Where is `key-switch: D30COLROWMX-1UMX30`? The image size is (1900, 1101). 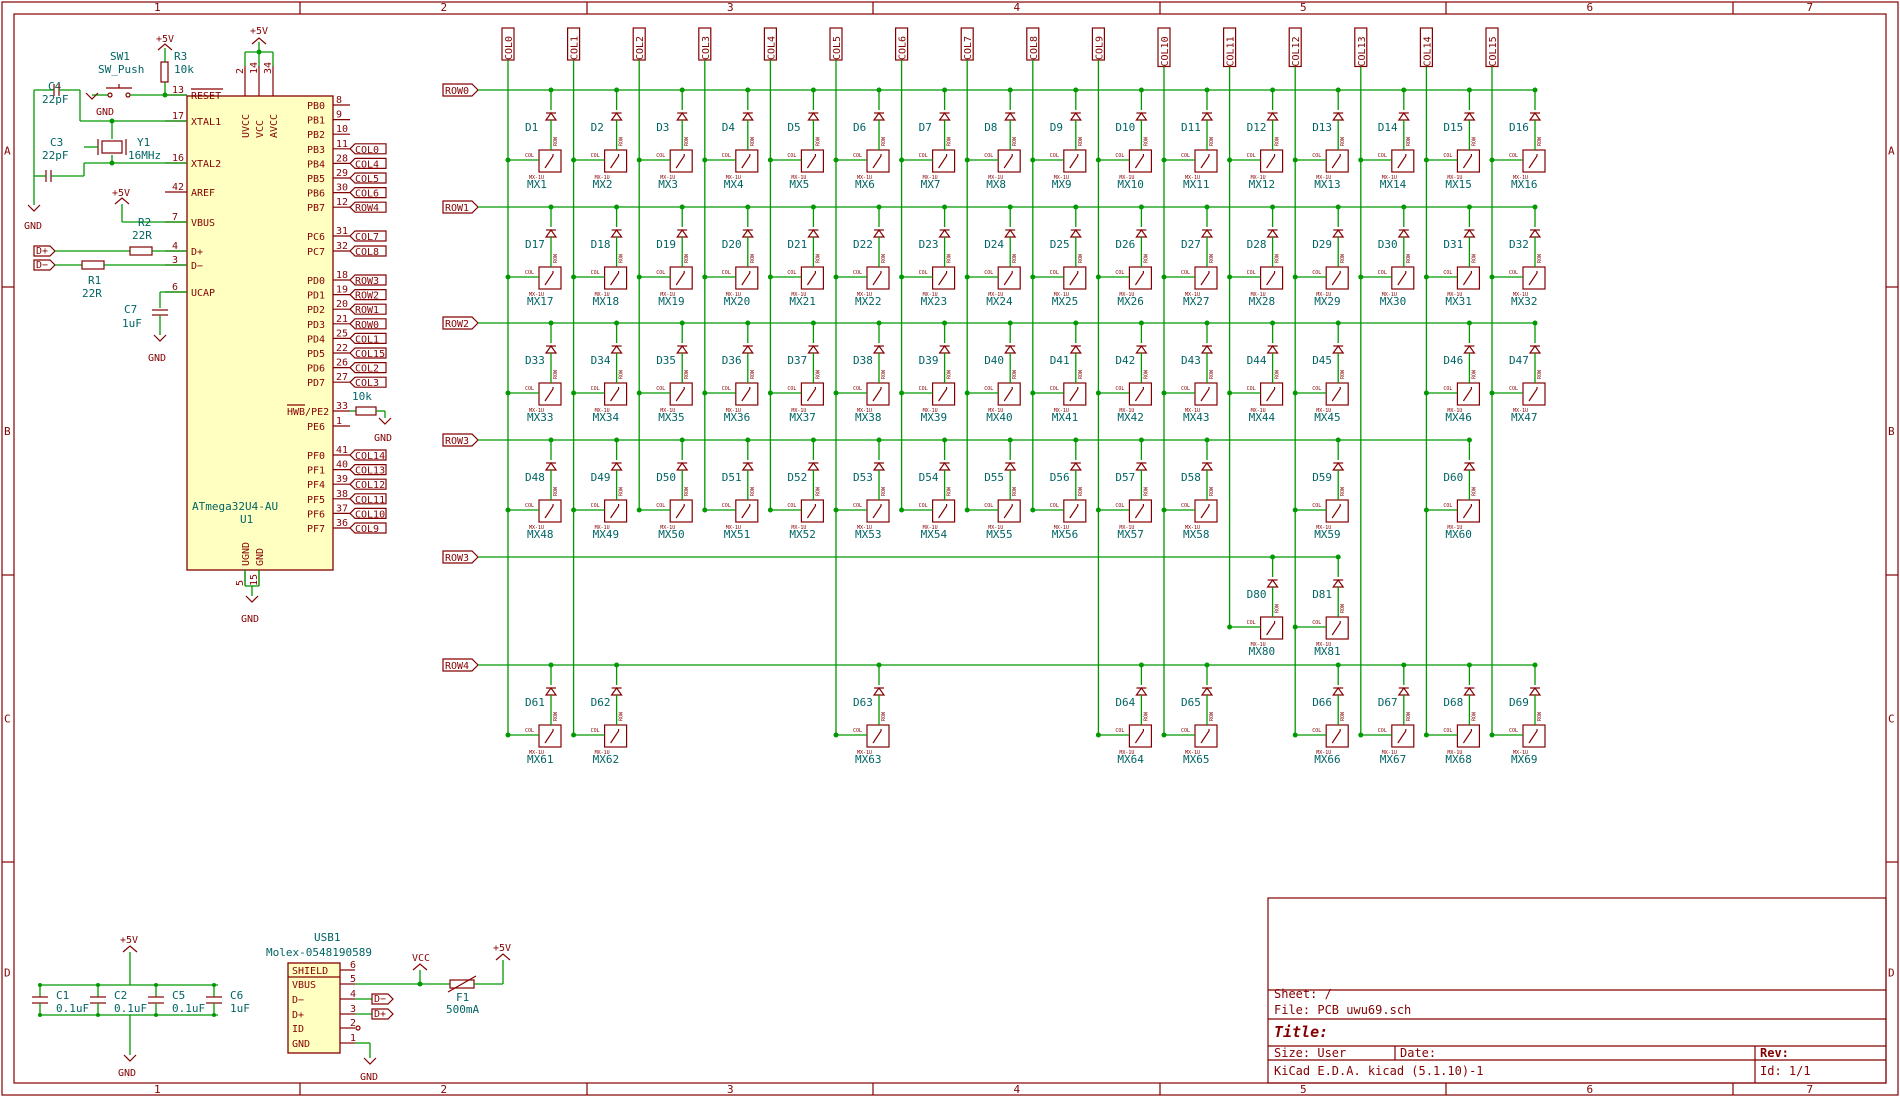 key-switch: D30COLROWMX-1UMX30 is located at coordinates (1386, 256).